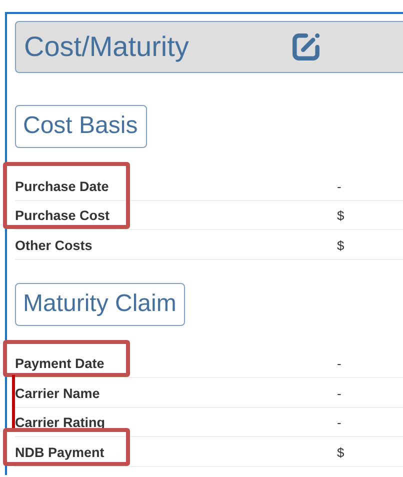 The width and height of the screenshot is (403, 477). Describe the element at coordinates (62, 186) in the screenshot. I see `field-label: Purchase Date` at that location.